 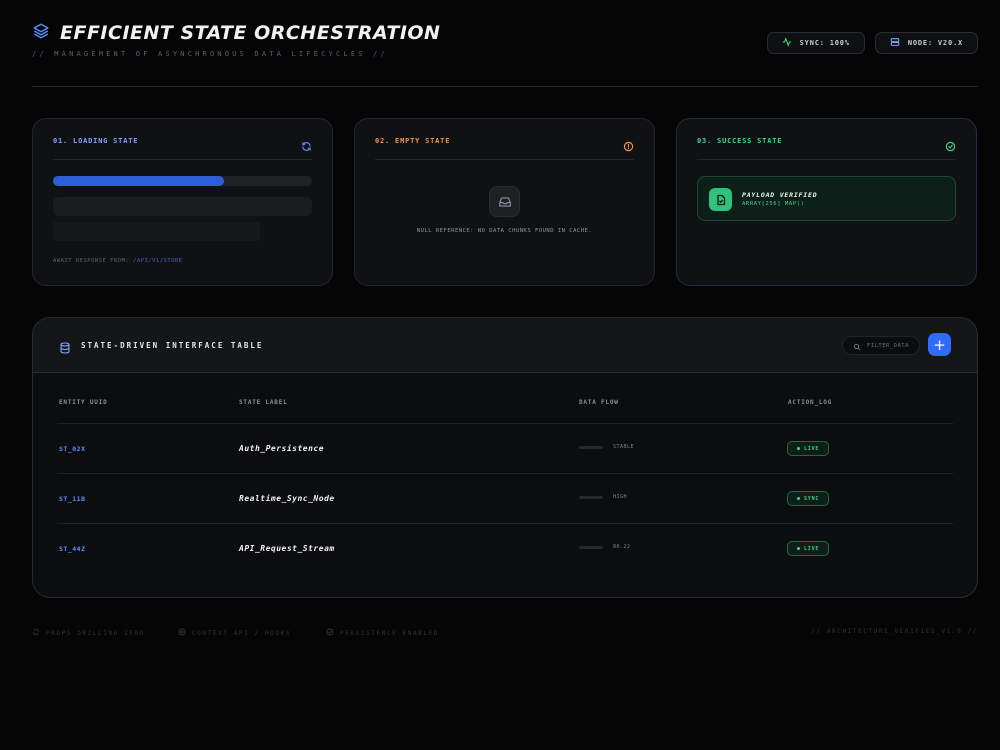 I want to click on status-badges: SYNC: 100% NODE: V20.X, so click(x=872, y=43).